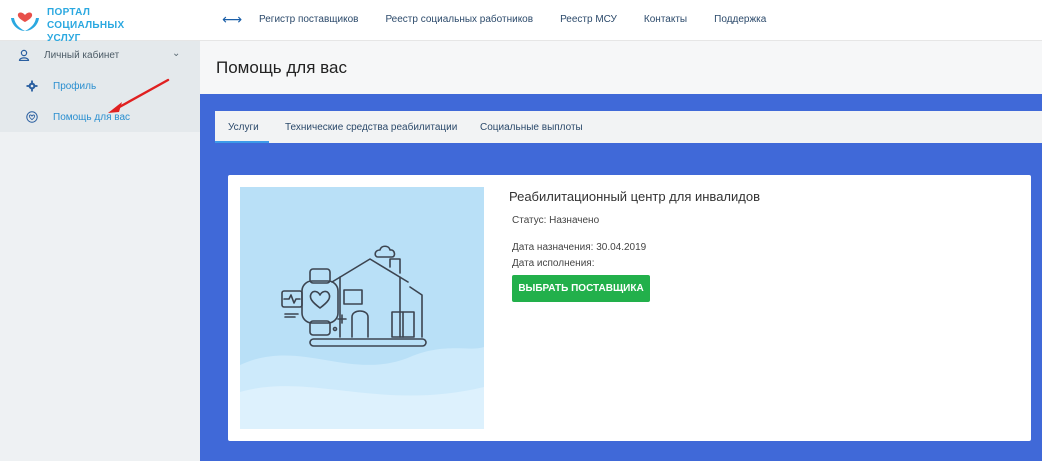 This screenshot has height=461, width=1042. I want to click on service-status: Статус: Назначено, so click(556, 220).